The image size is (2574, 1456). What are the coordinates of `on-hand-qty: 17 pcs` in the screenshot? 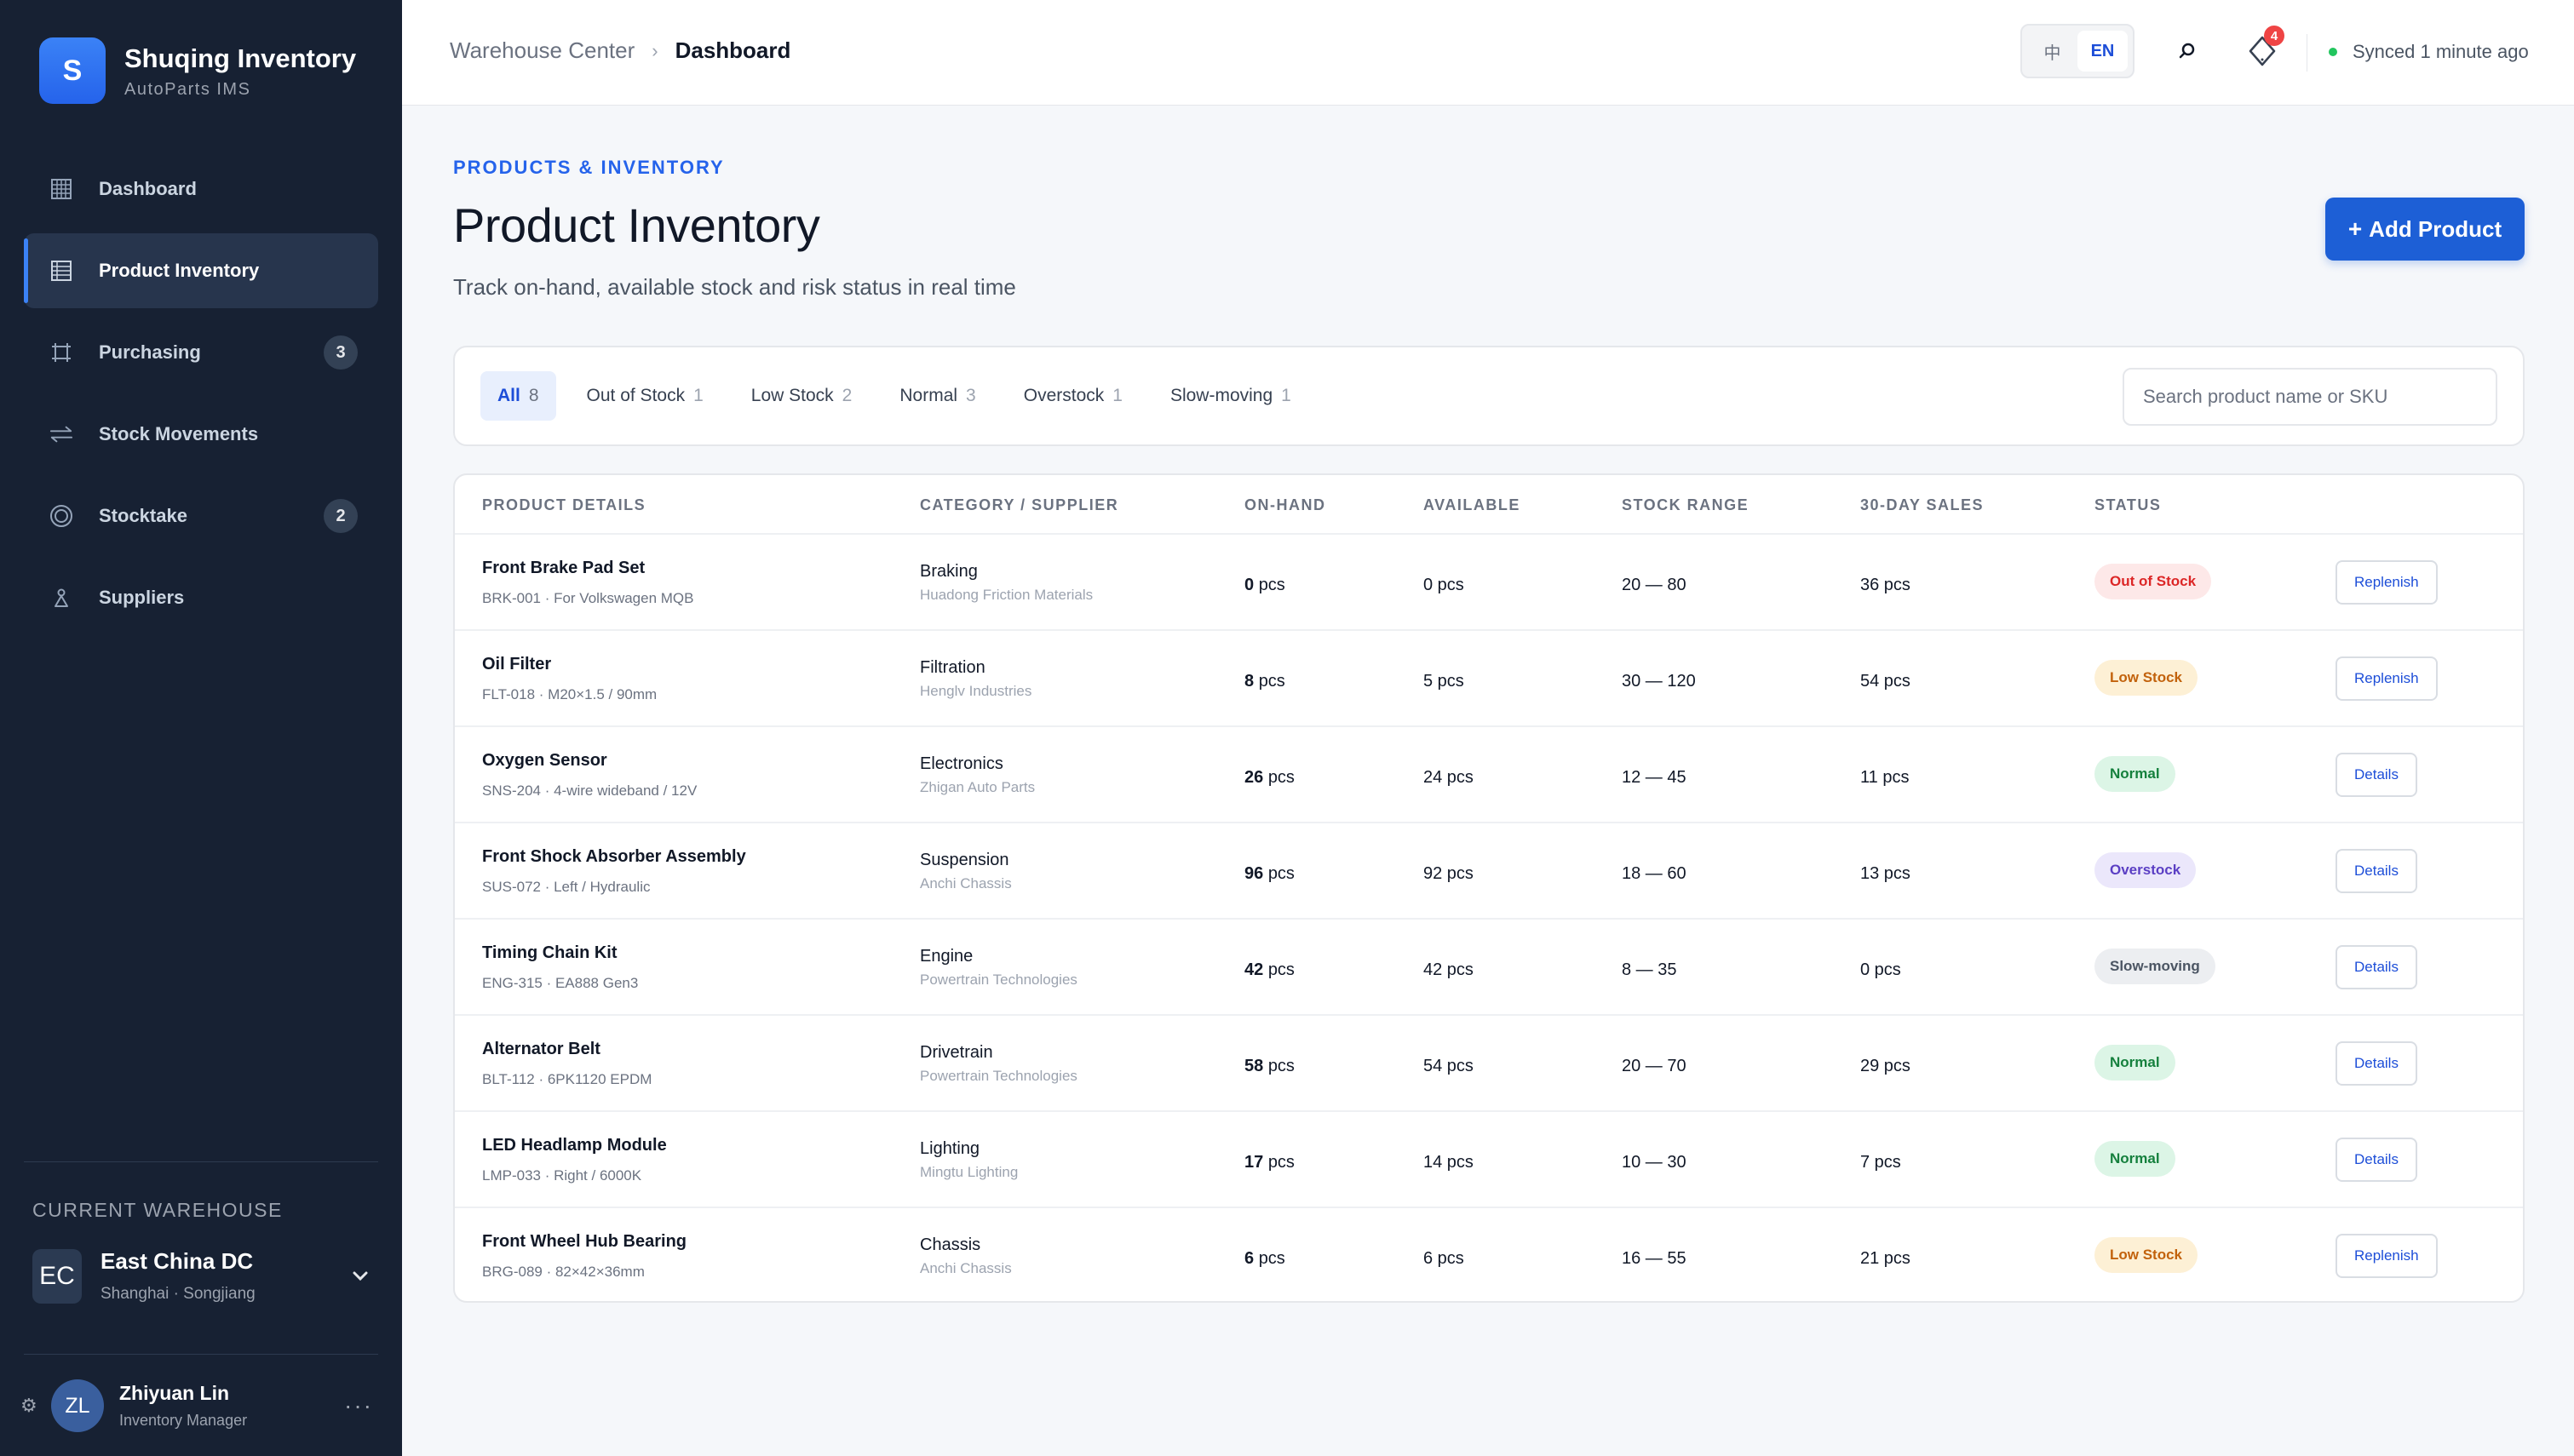 It's located at (1269, 1162).